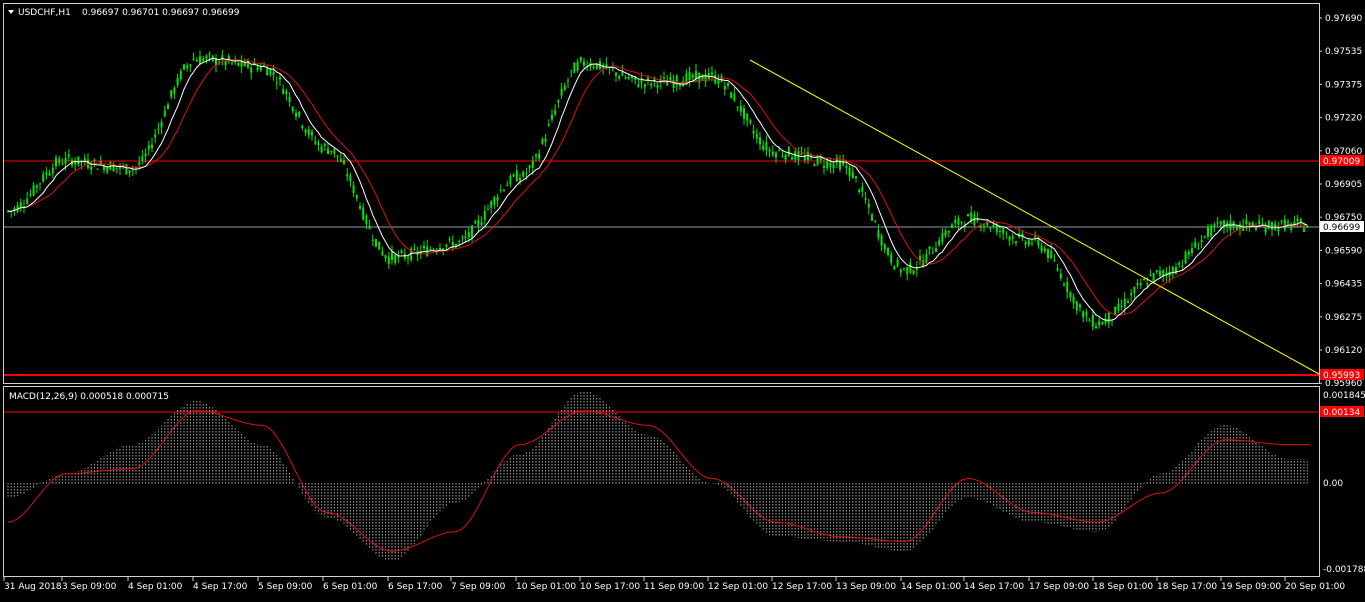 This screenshot has width=1365, height=602. What do you see at coordinates (1251, 587) in the screenshot?
I see `time-axis-label: 19 Sep 09:00` at bounding box center [1251, 587].